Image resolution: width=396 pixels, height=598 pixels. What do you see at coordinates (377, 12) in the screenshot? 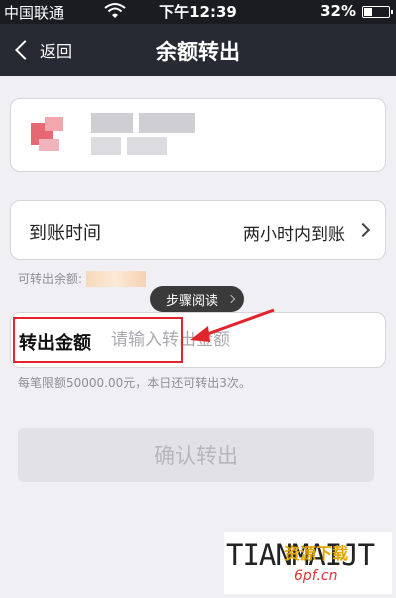
I see `battery-icon` at bounding box center [377, 12].